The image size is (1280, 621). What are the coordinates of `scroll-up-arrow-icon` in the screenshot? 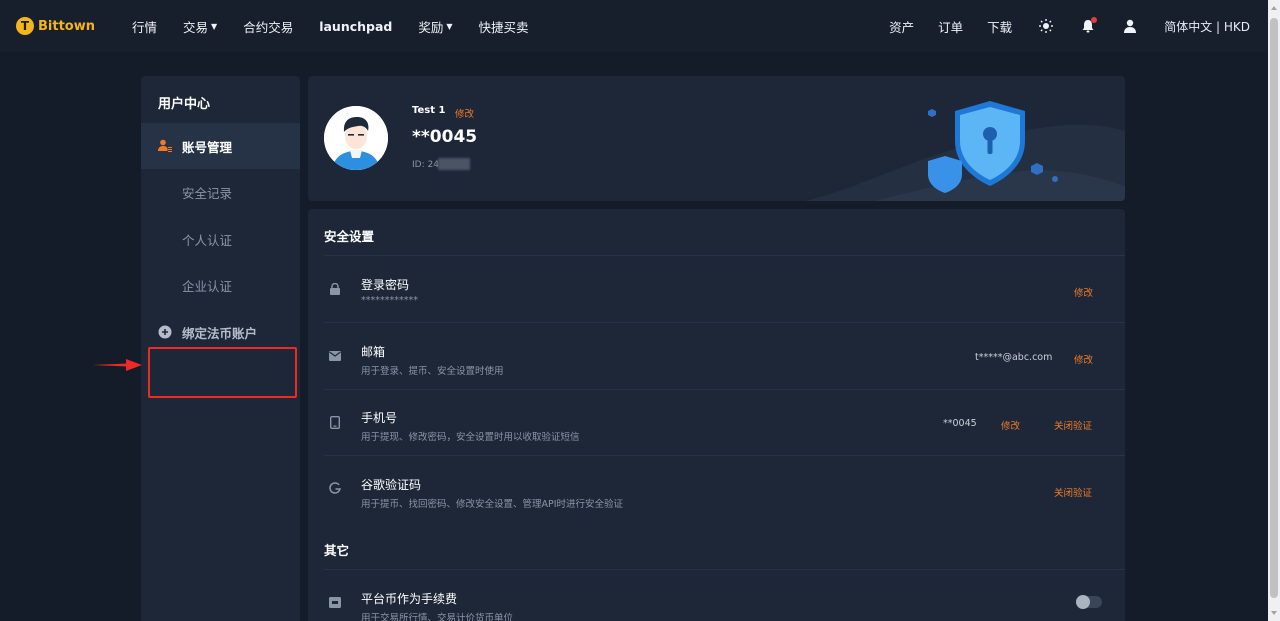 It's located at (1274, 8).